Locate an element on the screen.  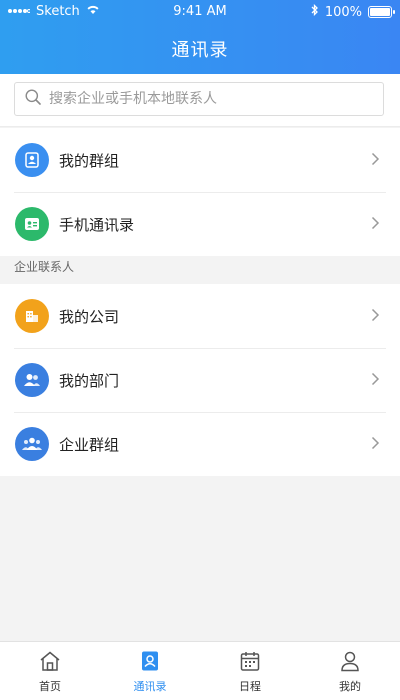
tab-label: 日程 is located at coordinates (250, 686).